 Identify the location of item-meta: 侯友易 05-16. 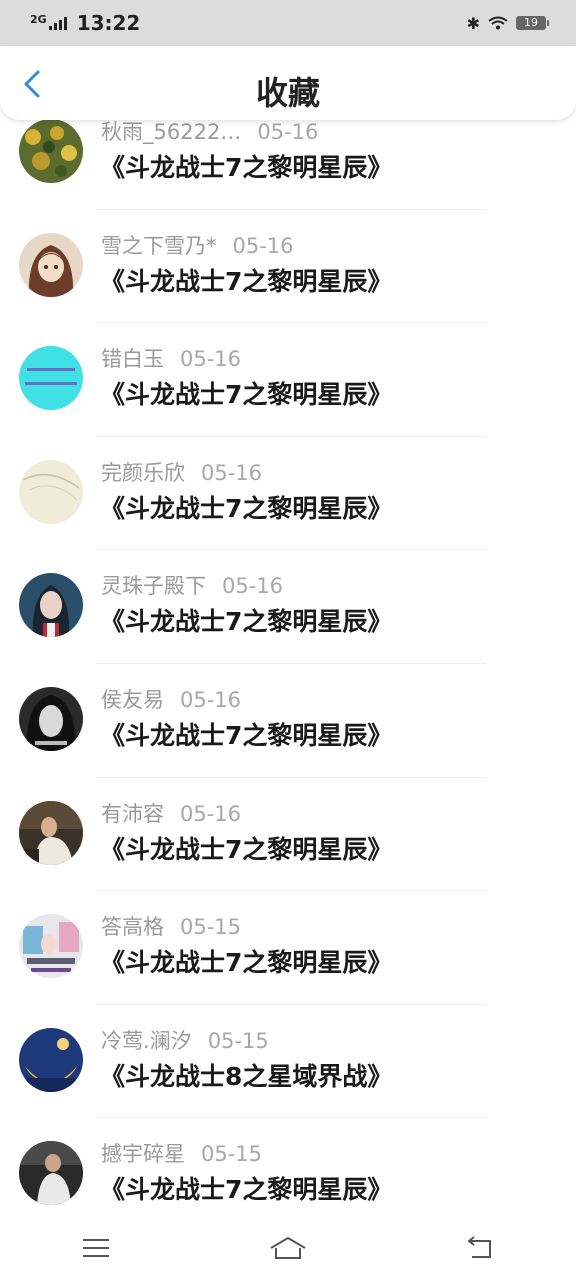
(171, 699).